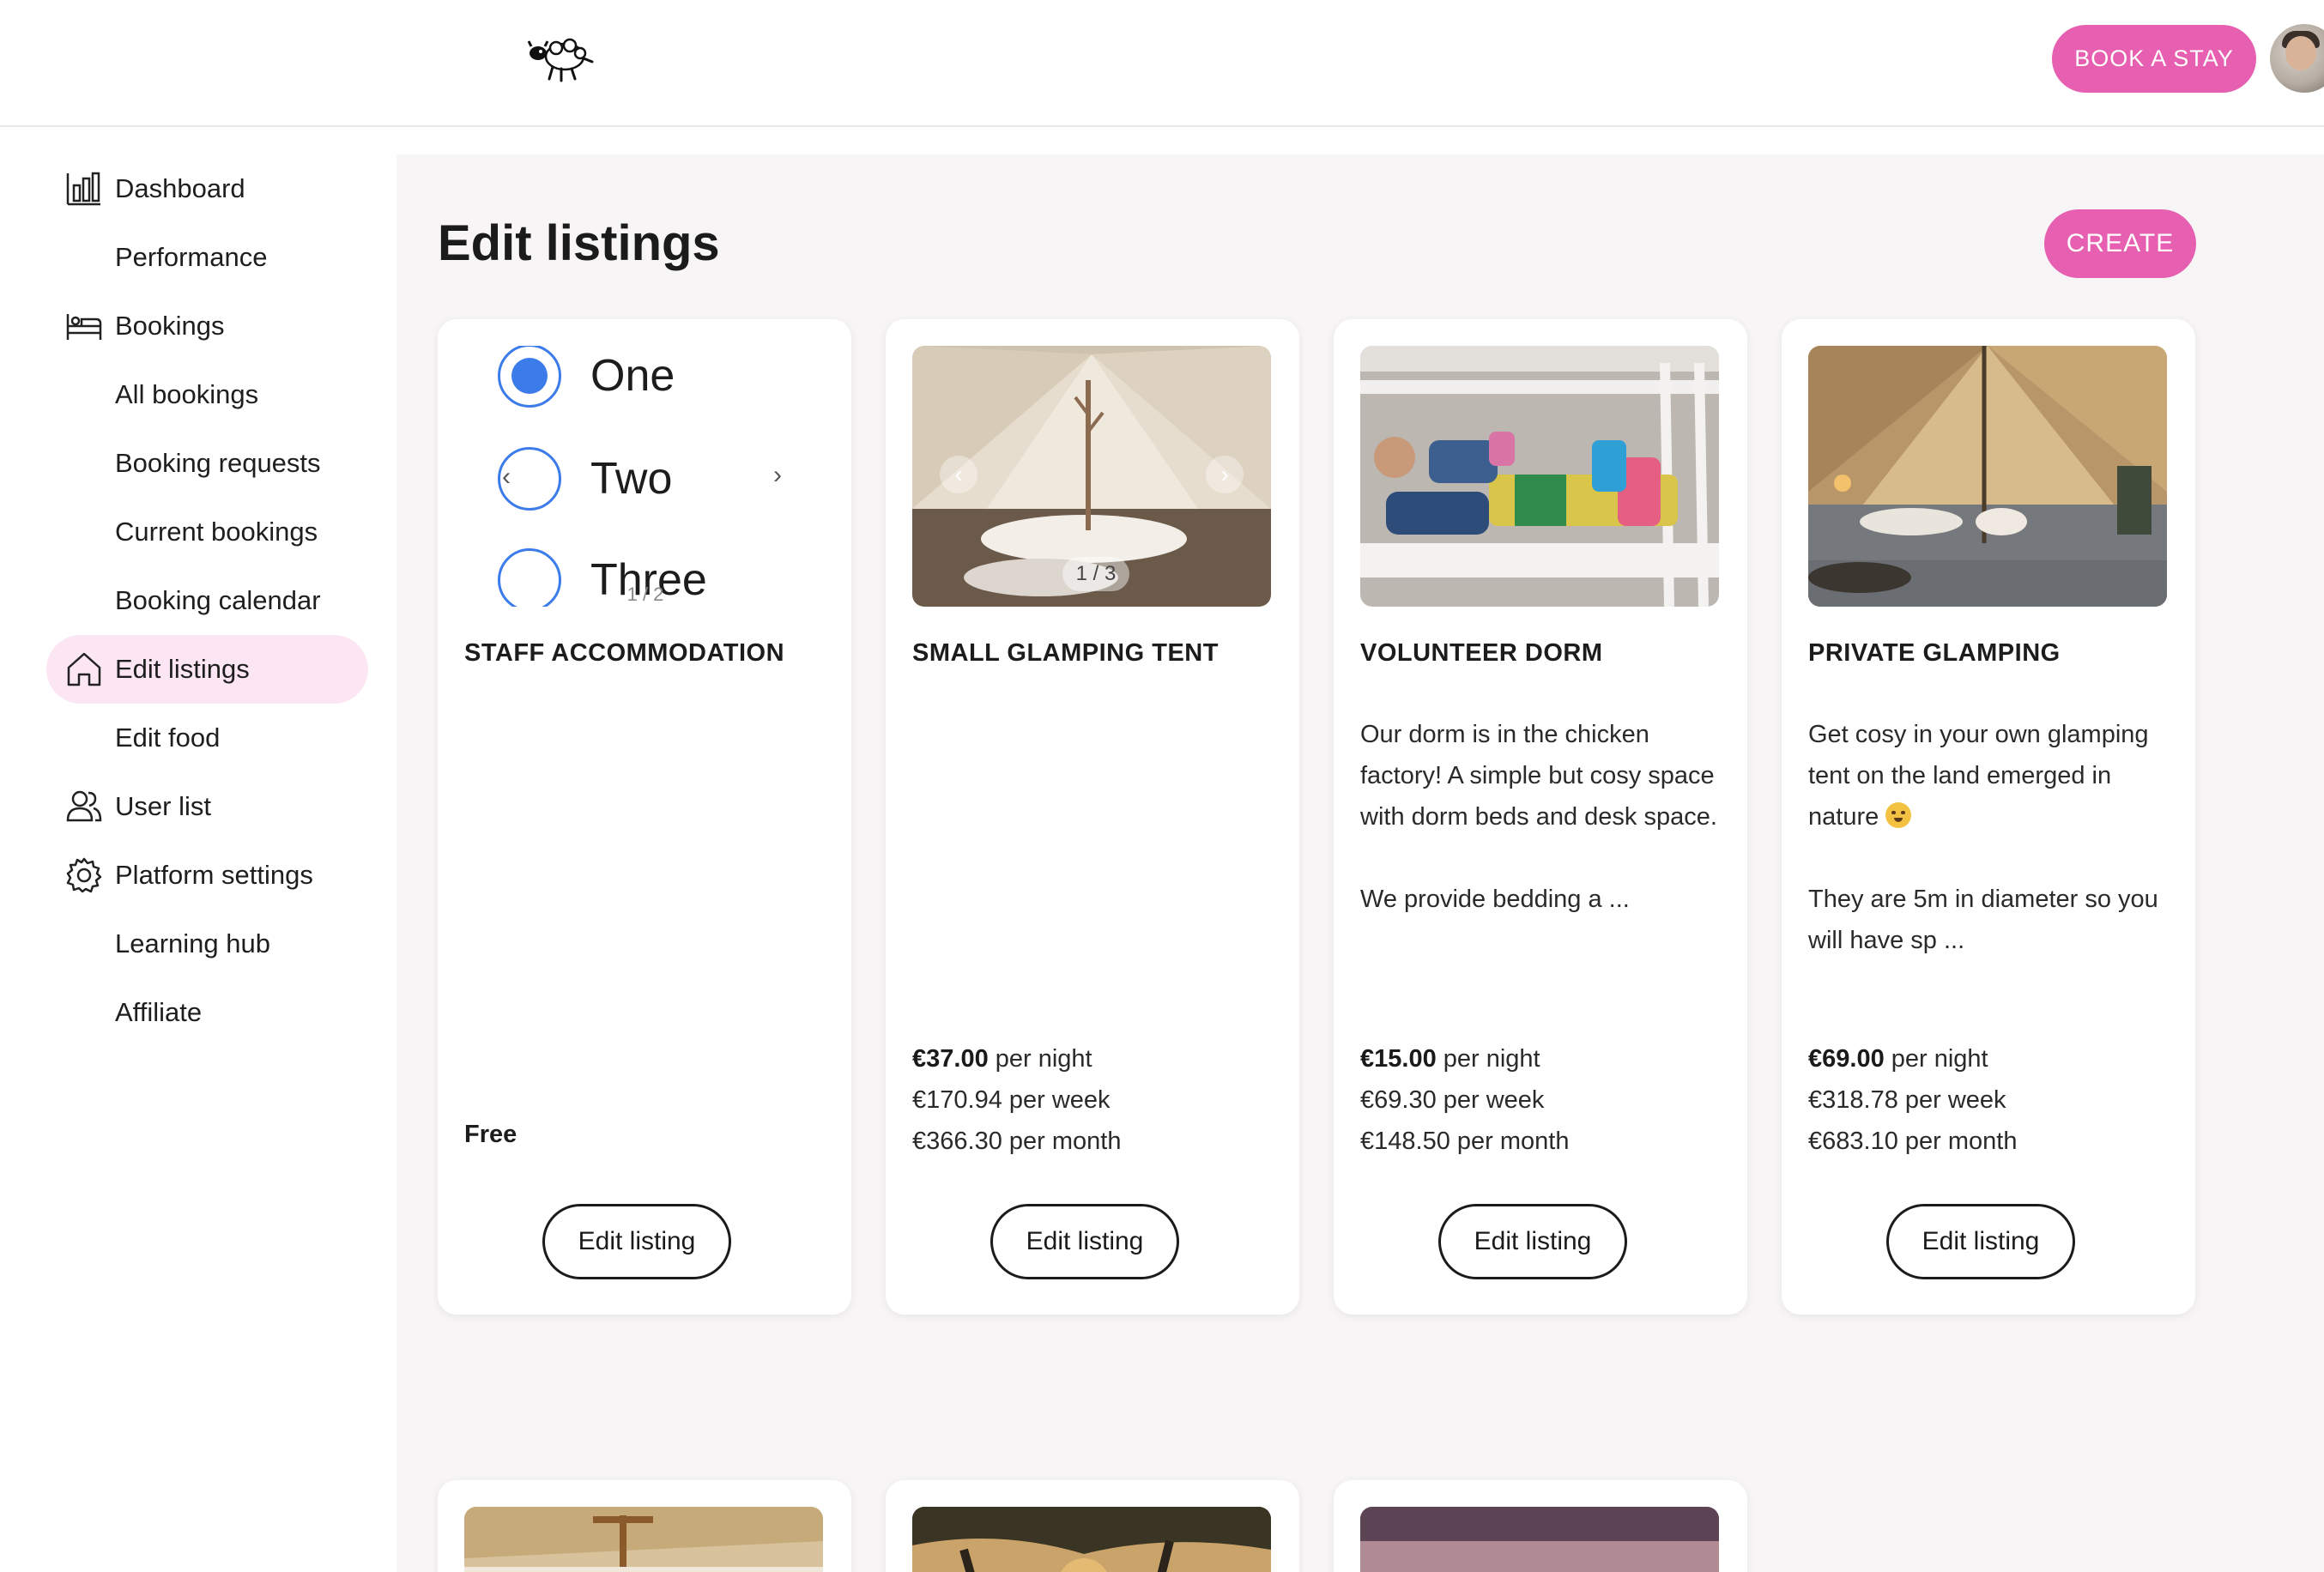 The image size is (2324, 1572). Describe the element at coordinates (585, 479) in the screenshot. I see `radio-option-two: Two` at that location.